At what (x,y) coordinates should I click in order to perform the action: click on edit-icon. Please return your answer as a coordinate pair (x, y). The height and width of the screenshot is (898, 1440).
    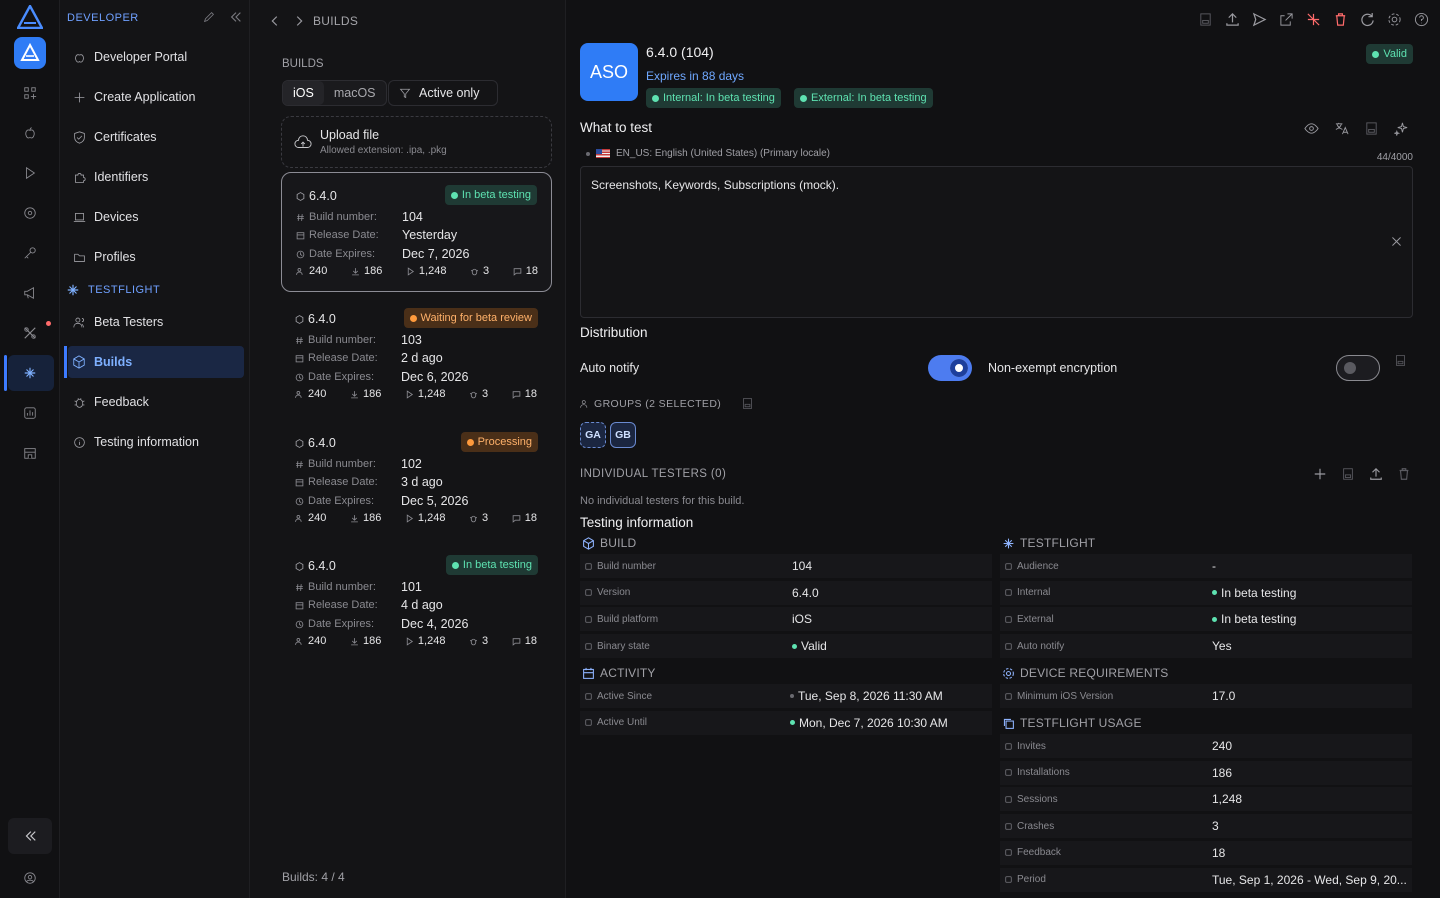
    Looking at the image, I should click on (210, 18).